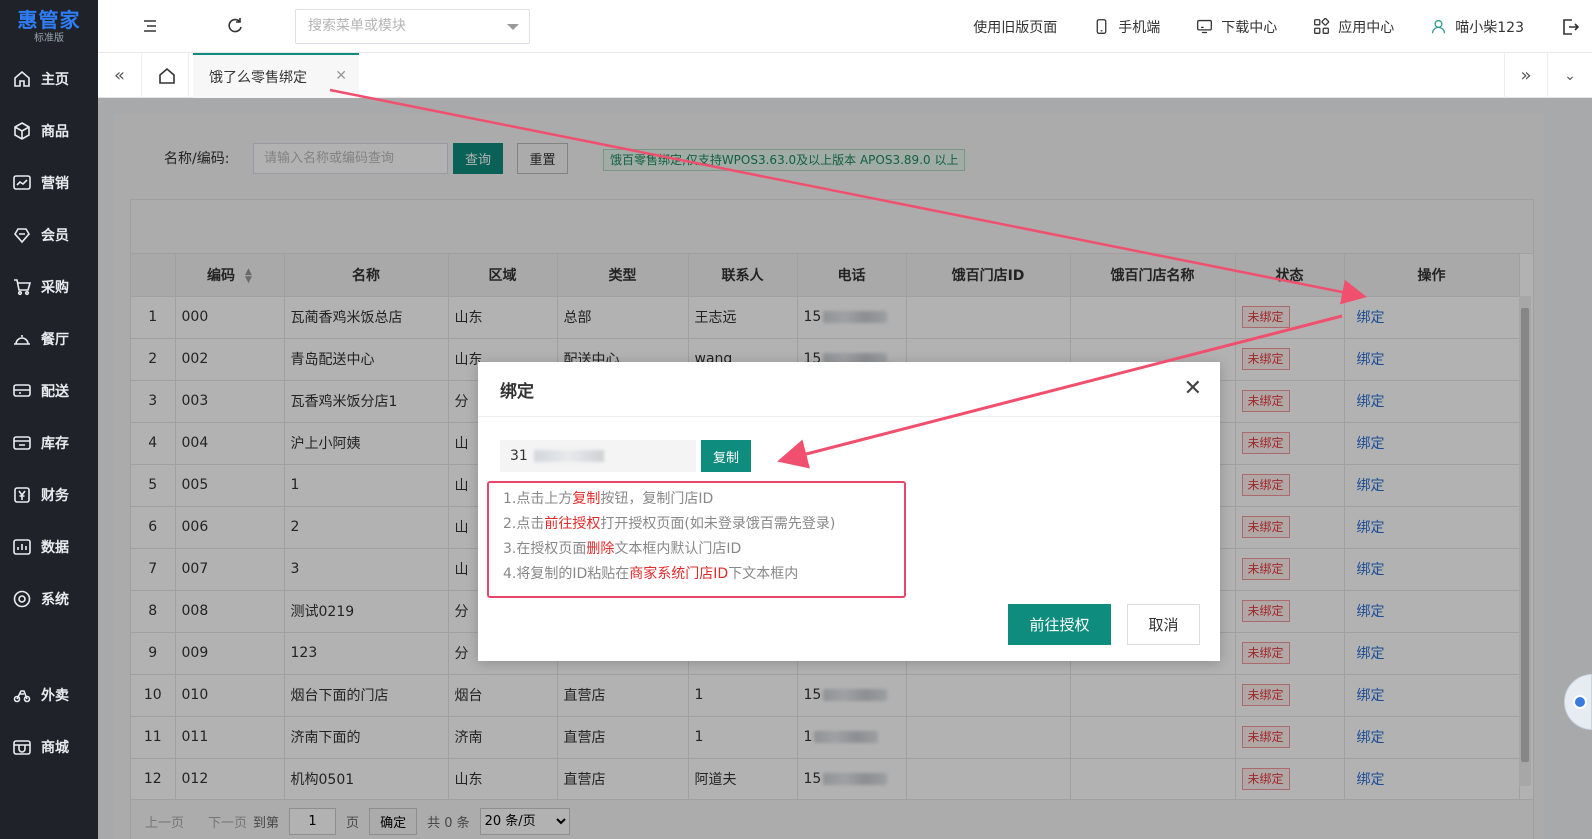 This screenshot has width=1592, height=839. What do you see at coordinates (22, 495) in the screenshot?
I see `yen-icon` at bounding box center [22, 495].